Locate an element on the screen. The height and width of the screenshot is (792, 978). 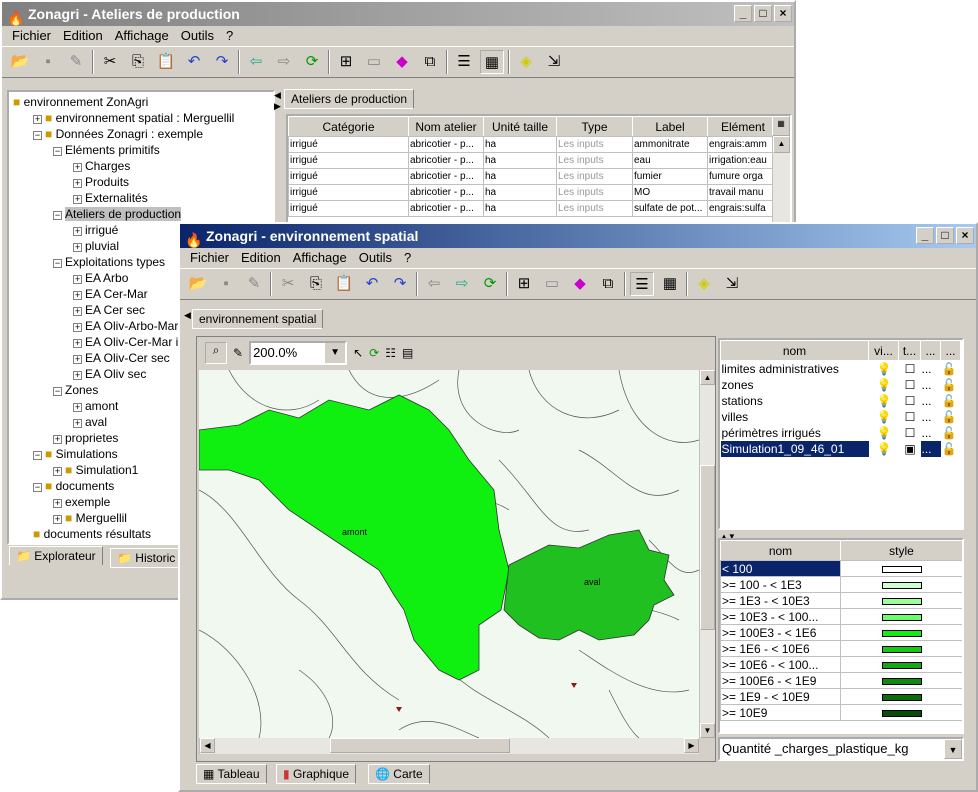
tree-node: + Produits is located at coordinates (141, 182).